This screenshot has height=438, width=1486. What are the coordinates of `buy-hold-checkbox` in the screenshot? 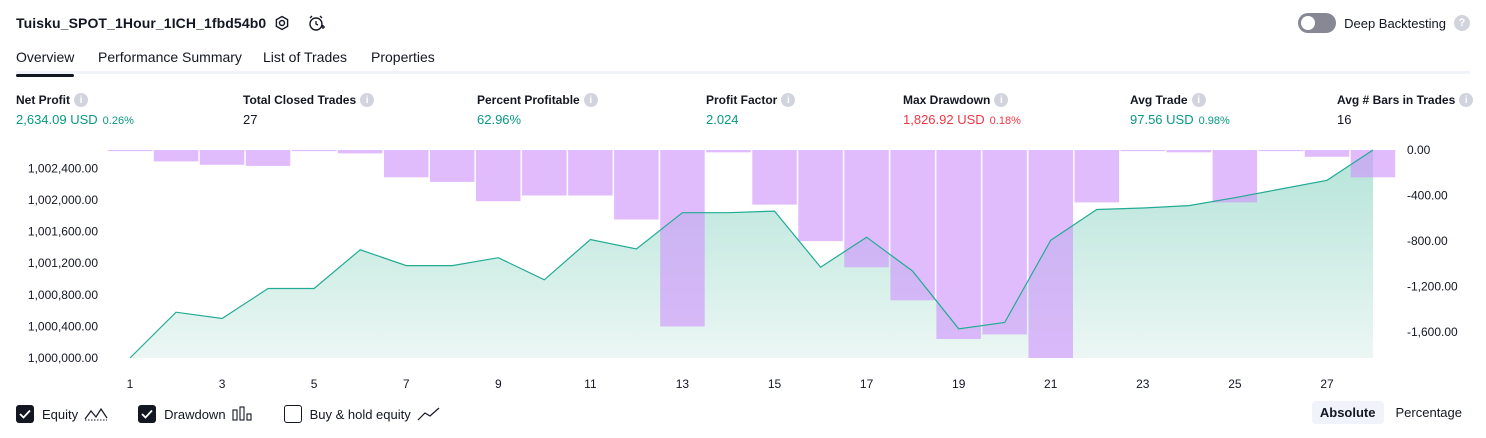 It's located at (292, 414).